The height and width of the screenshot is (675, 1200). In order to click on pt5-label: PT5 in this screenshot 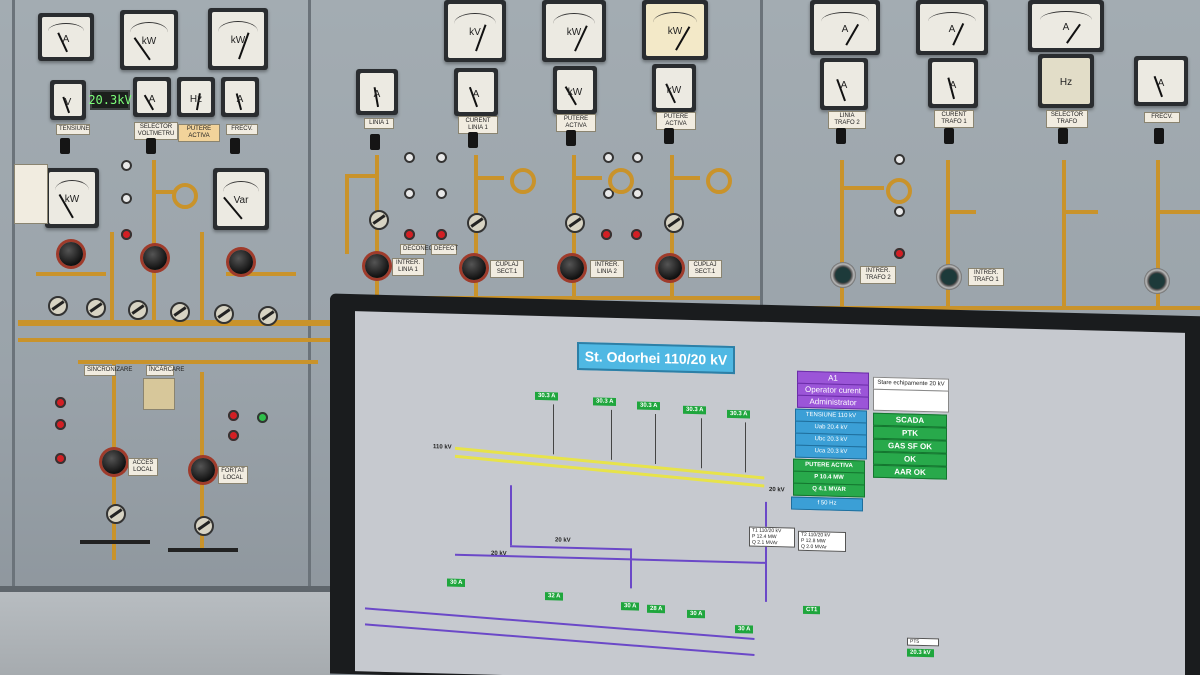, I will do `click(915, 641)`.